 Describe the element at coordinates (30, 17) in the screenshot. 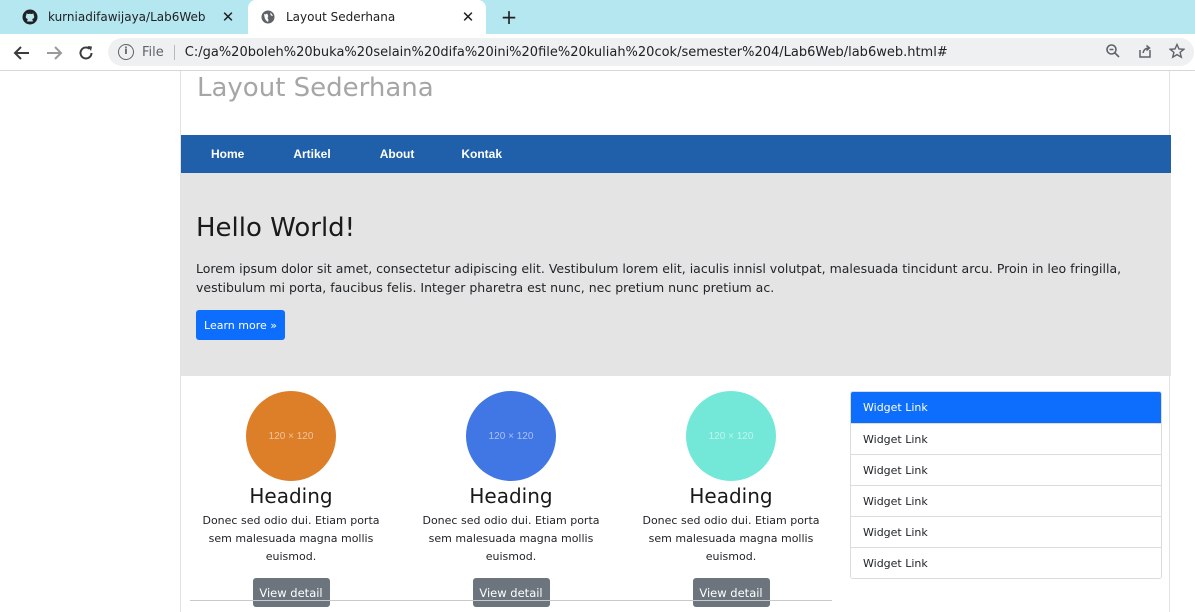

I see `github-icon` at that location.